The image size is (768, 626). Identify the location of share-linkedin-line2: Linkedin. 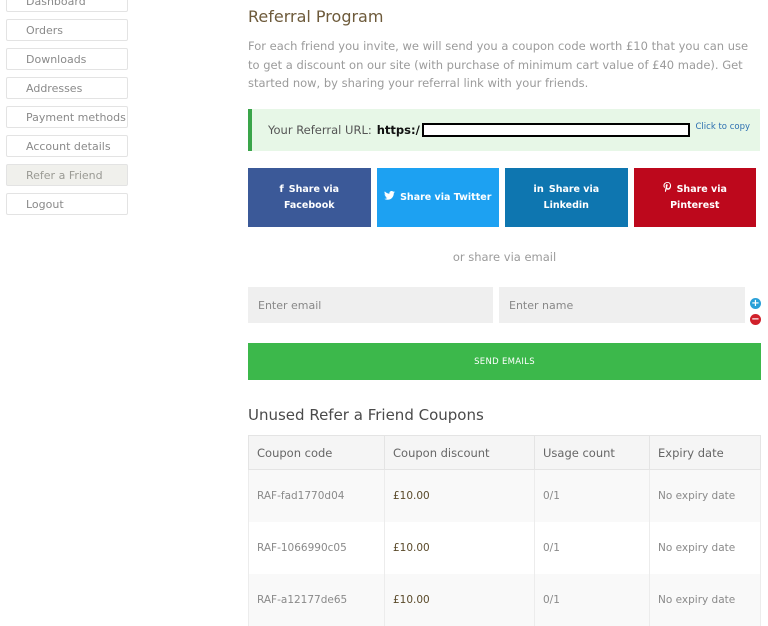
(566, 205).